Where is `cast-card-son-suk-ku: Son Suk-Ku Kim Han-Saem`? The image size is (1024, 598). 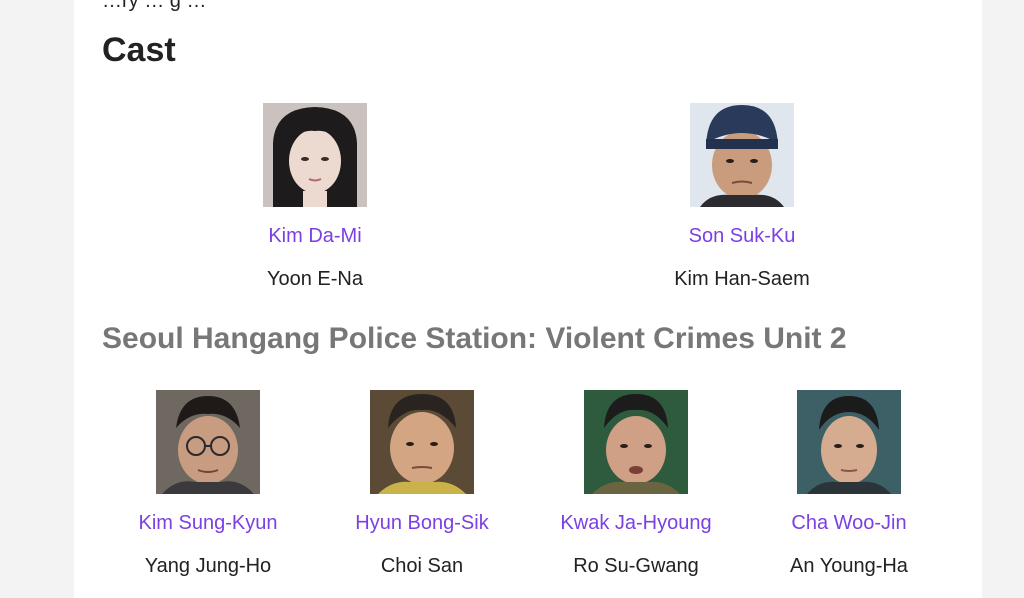 cast-card-son-suk-ku: Son Suk-Ku Kim Han-Saem is located at coordinates (742, 197).